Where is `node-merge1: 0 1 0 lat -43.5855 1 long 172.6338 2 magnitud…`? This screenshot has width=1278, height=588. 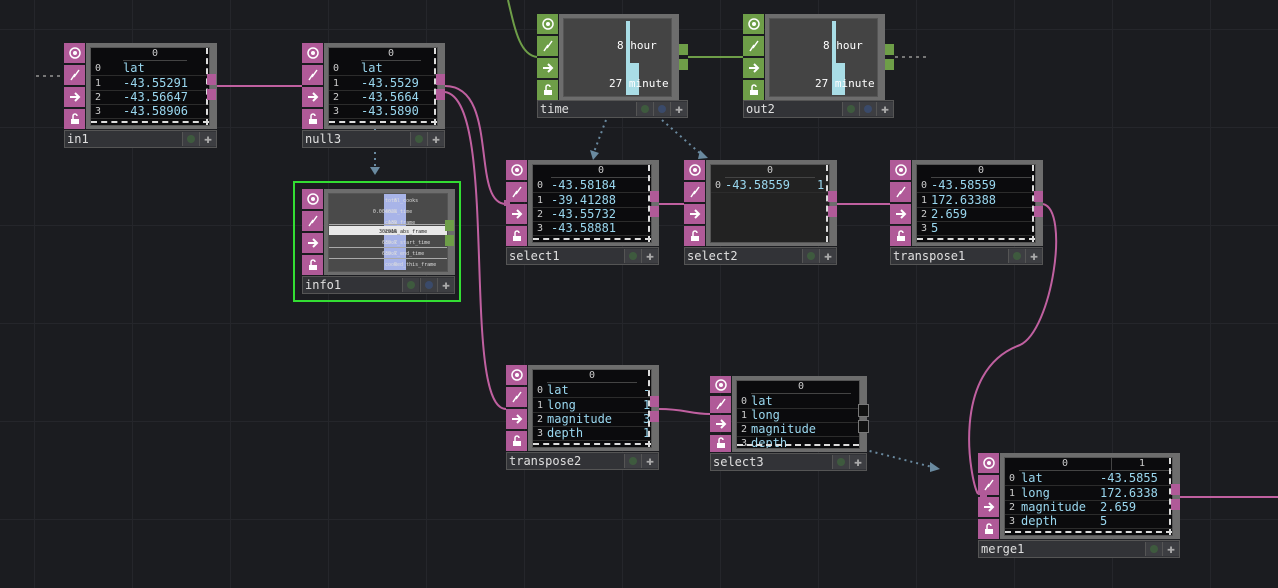 node-merge1: 0 1 0 lat -43.5855 1 long 172.6338 2 magnitud… is located at coordinates (1079, 506).